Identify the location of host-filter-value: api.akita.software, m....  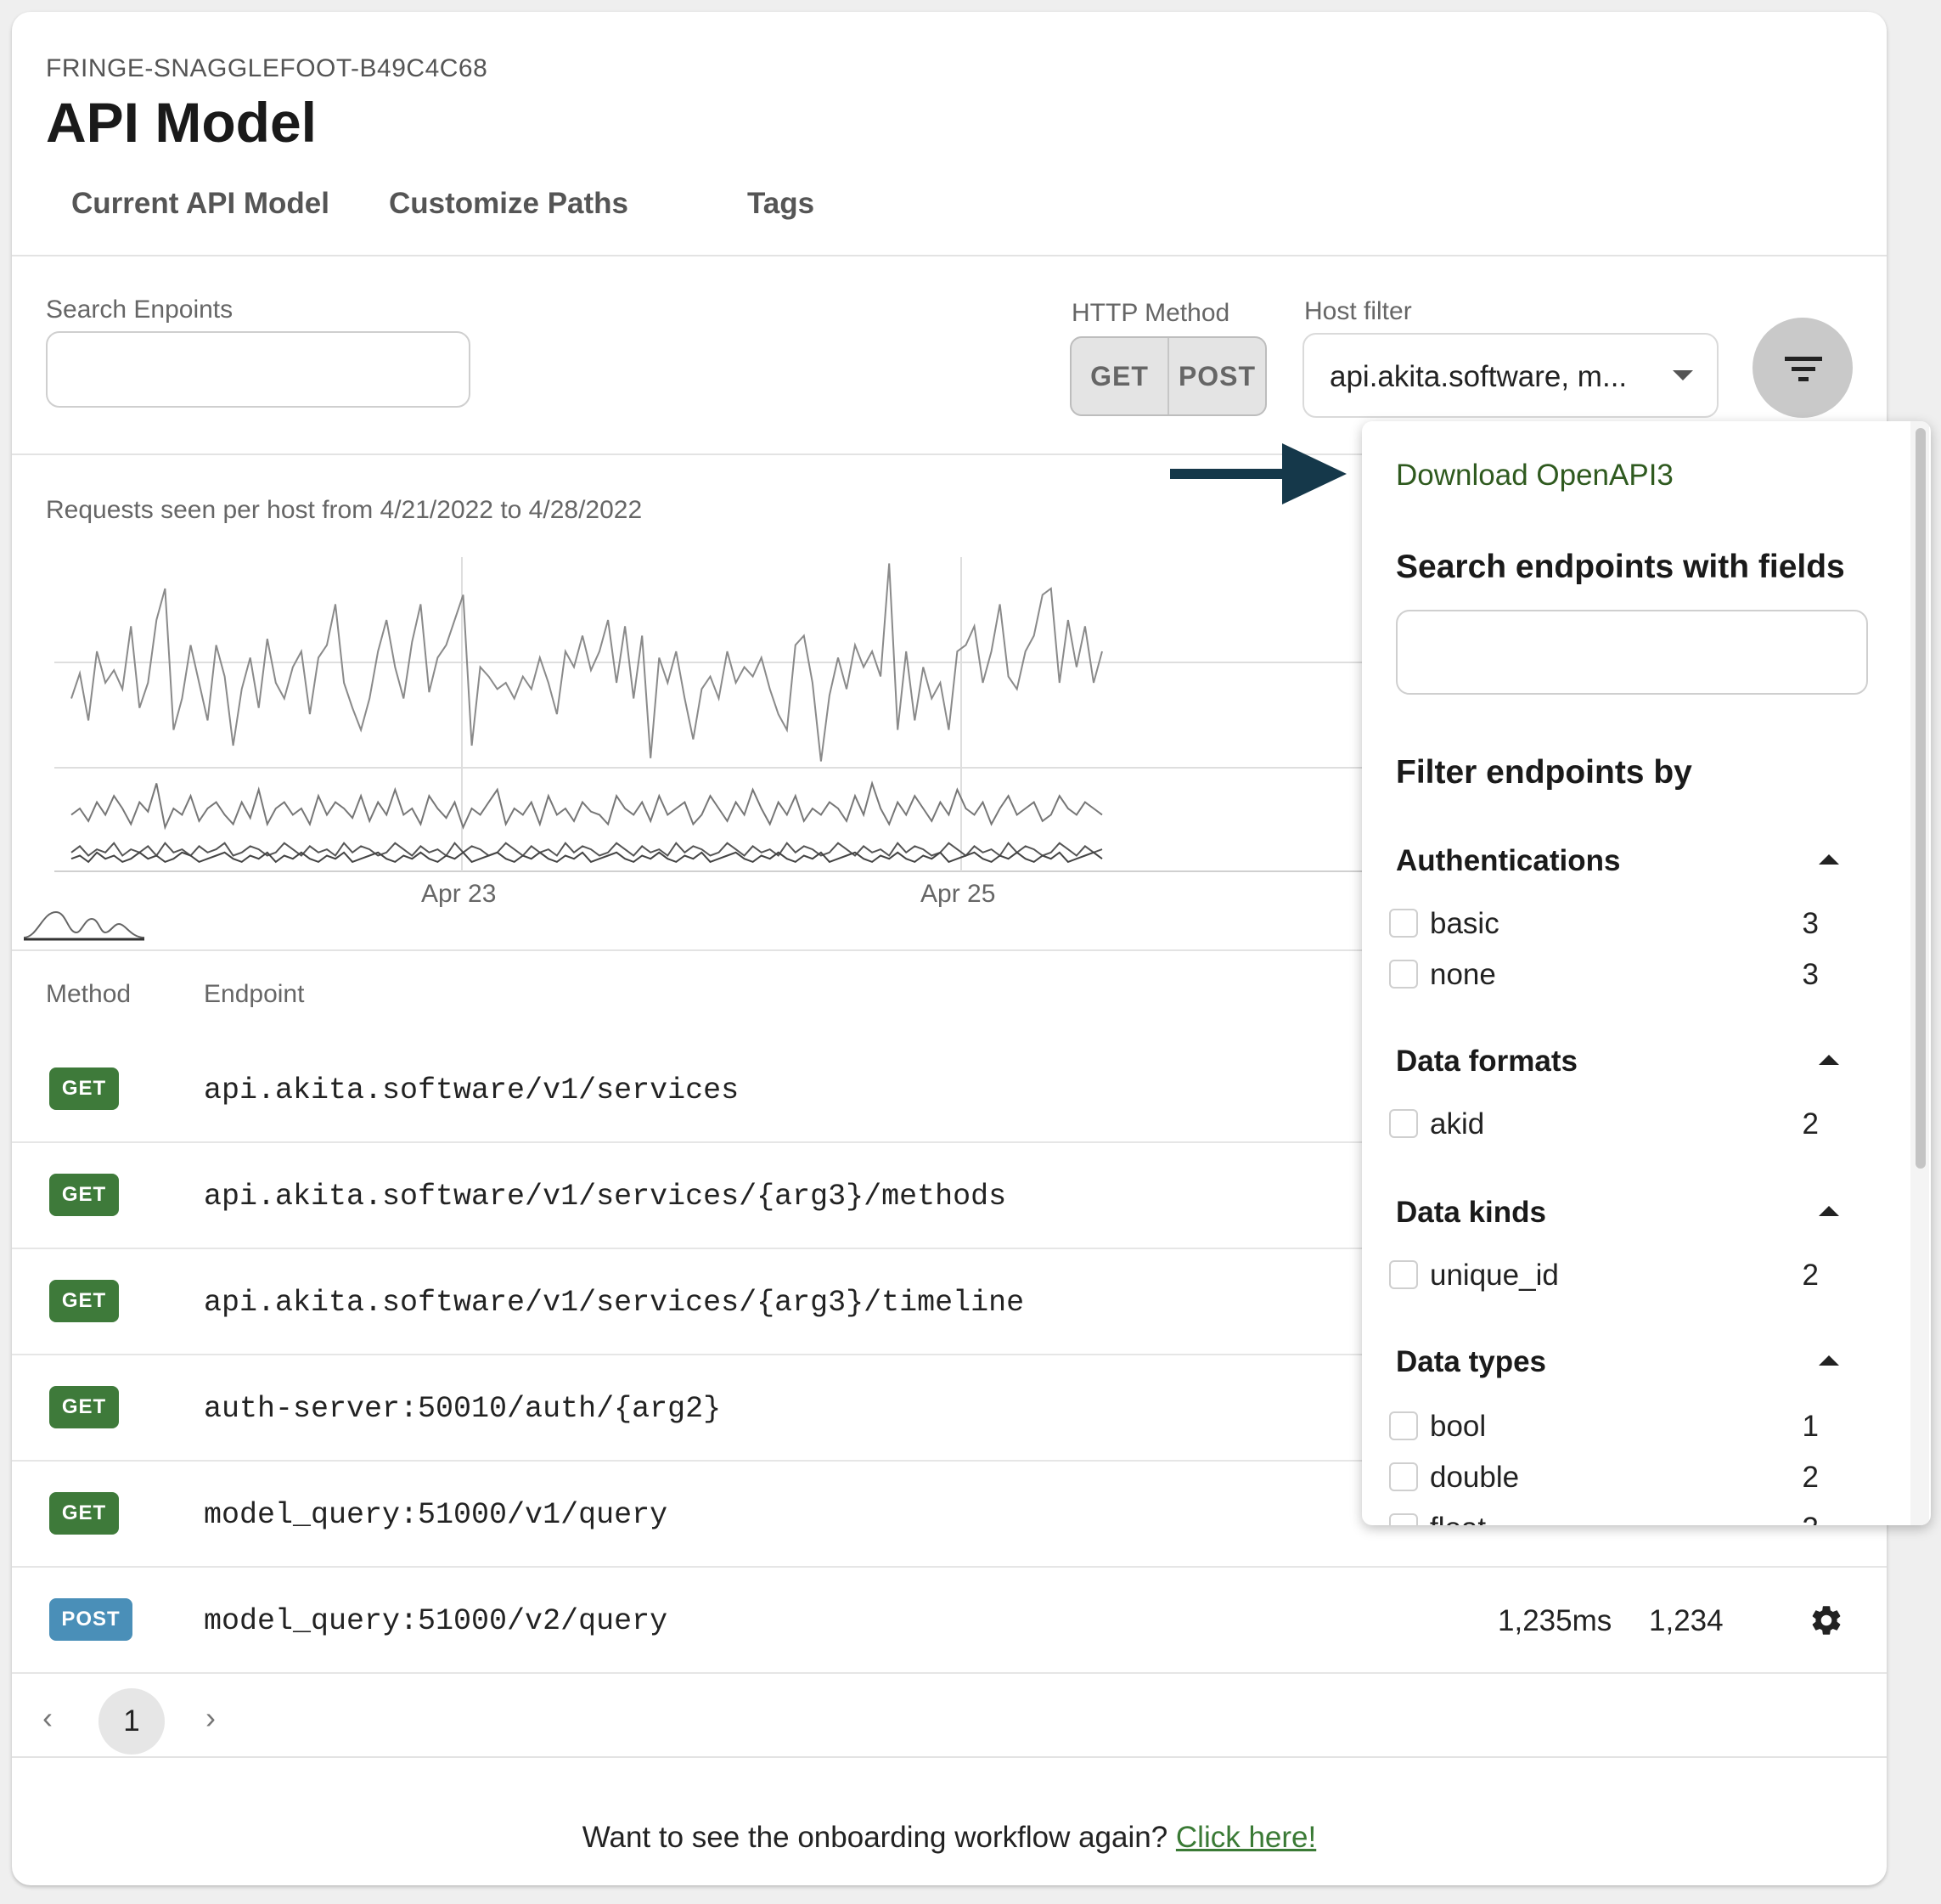
(1479, 376).